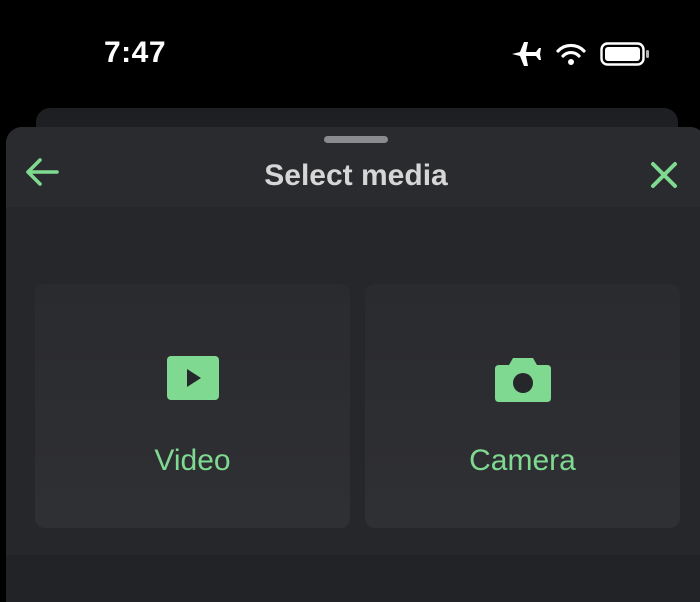  What do you see at coordinates (523, 378) in the screenshot?
I see `camera-icon` at bounding box center [523, 378].